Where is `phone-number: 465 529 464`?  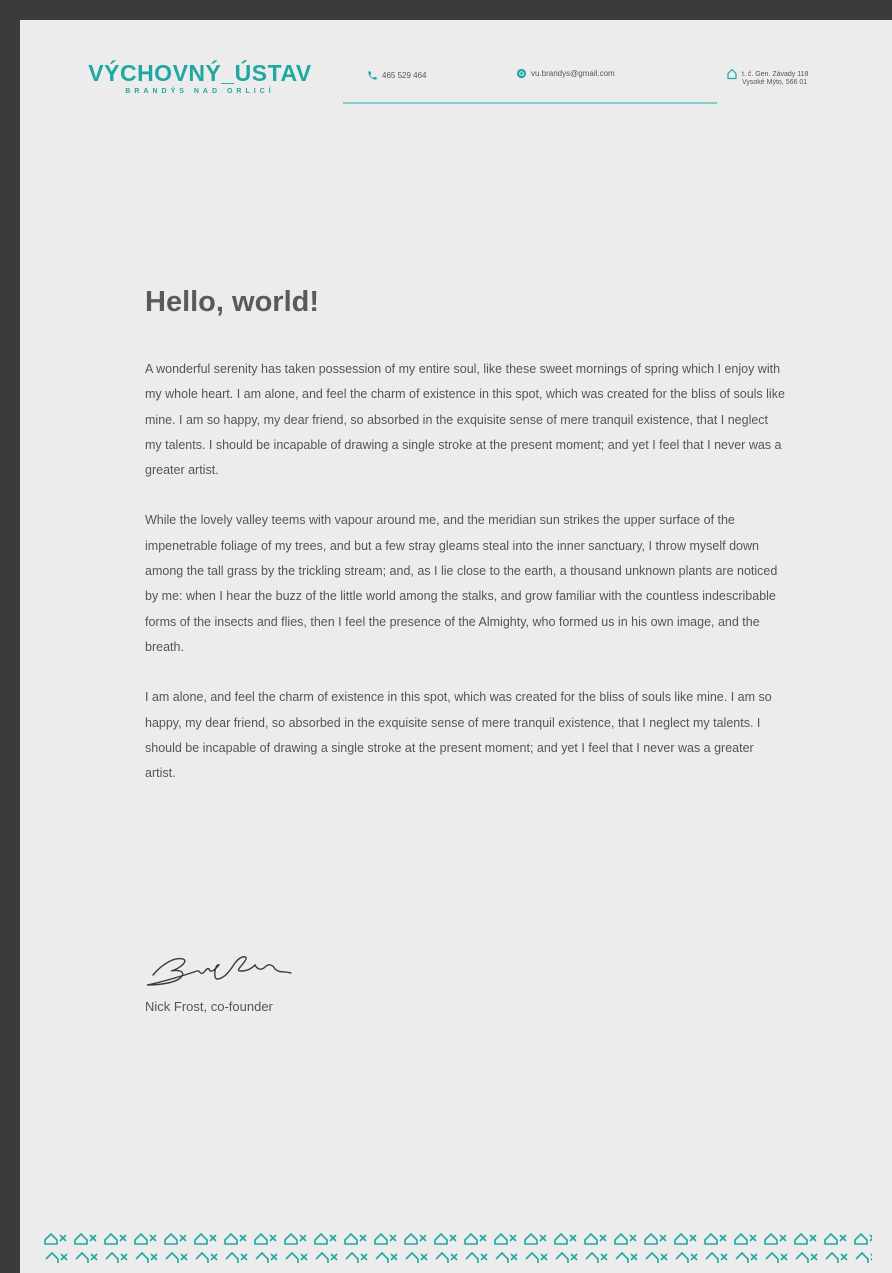
phone-number: 465 529 464 is located at coordinates (404, 75).